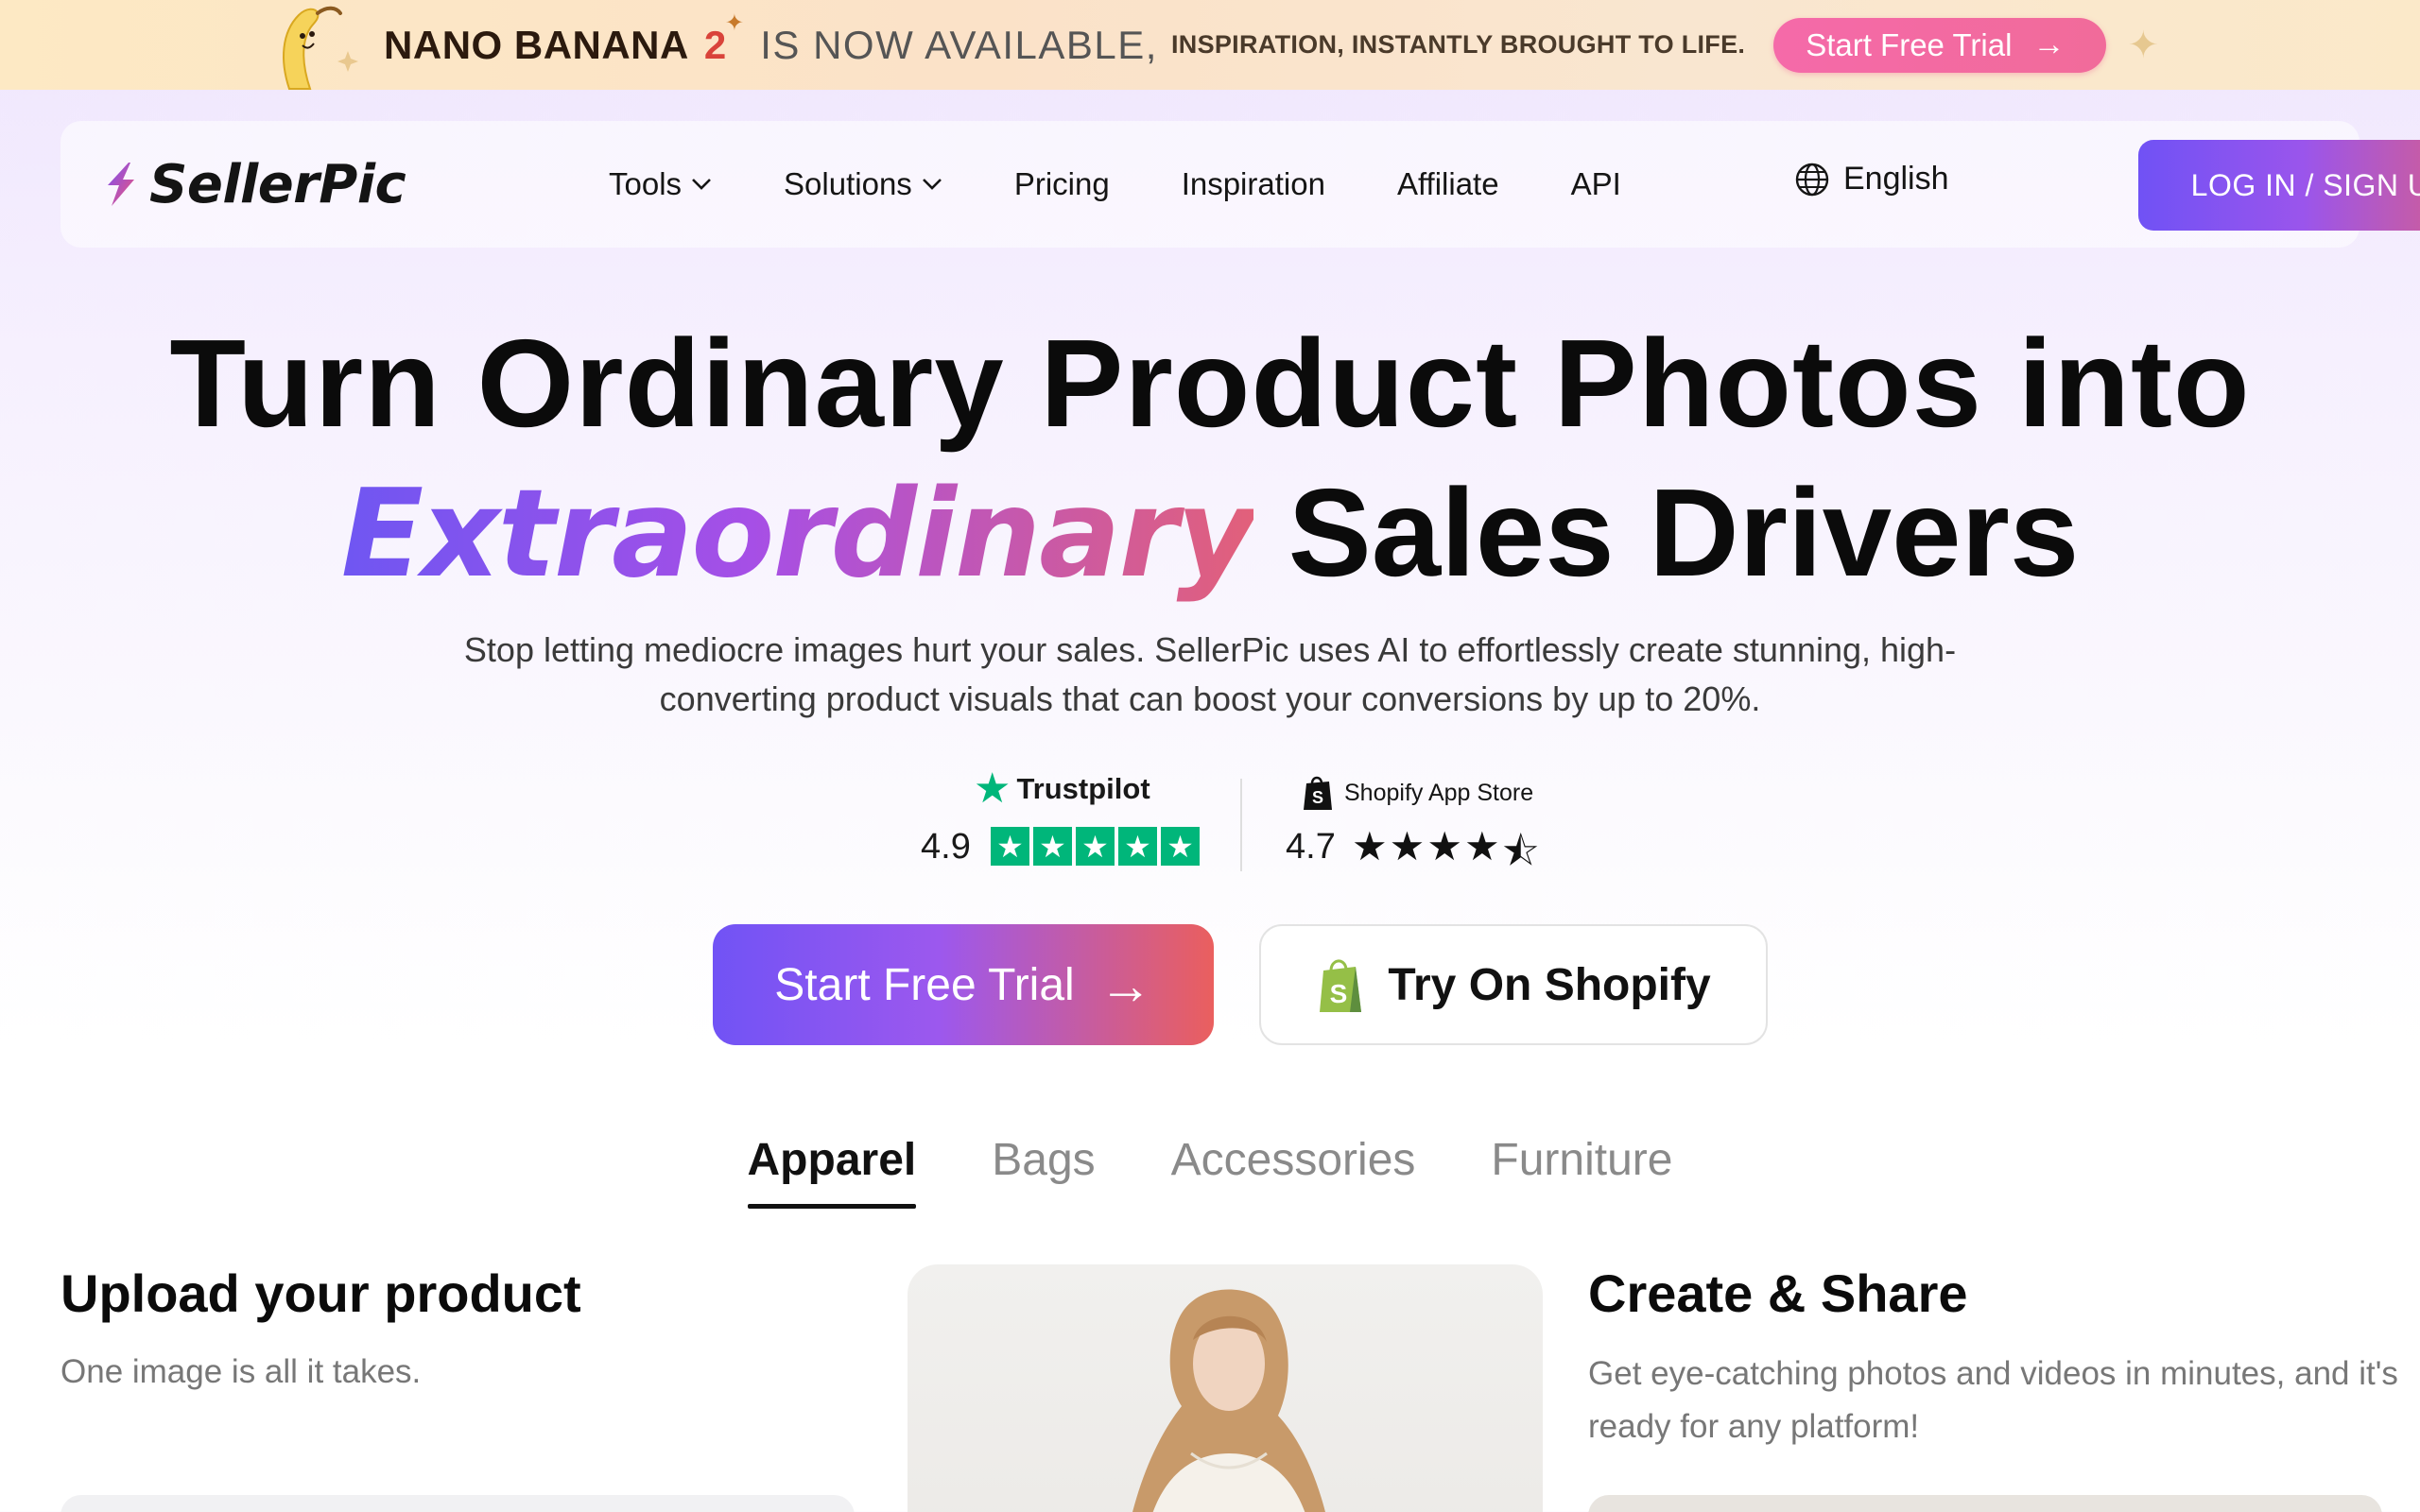 Image resolution: width=2420 pixels, height=1512 pixels. Describe the element at coordinates (1458, 44) in the screenshot. I see `promo-tagline: INSPIRATION, INSTANTLY BROUGHT TO LIFE.` at that location.